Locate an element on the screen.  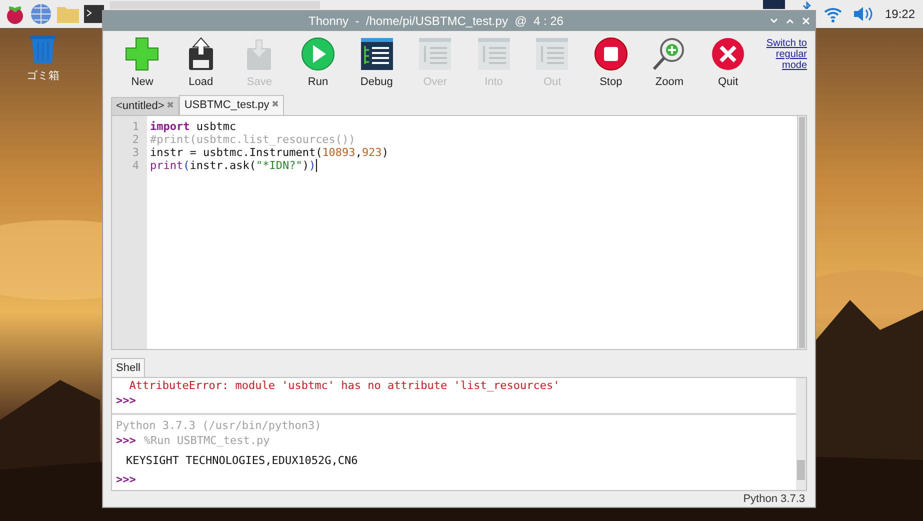
desktop-icon-label: ゴミ箱 is located at coordinates (43, 76).